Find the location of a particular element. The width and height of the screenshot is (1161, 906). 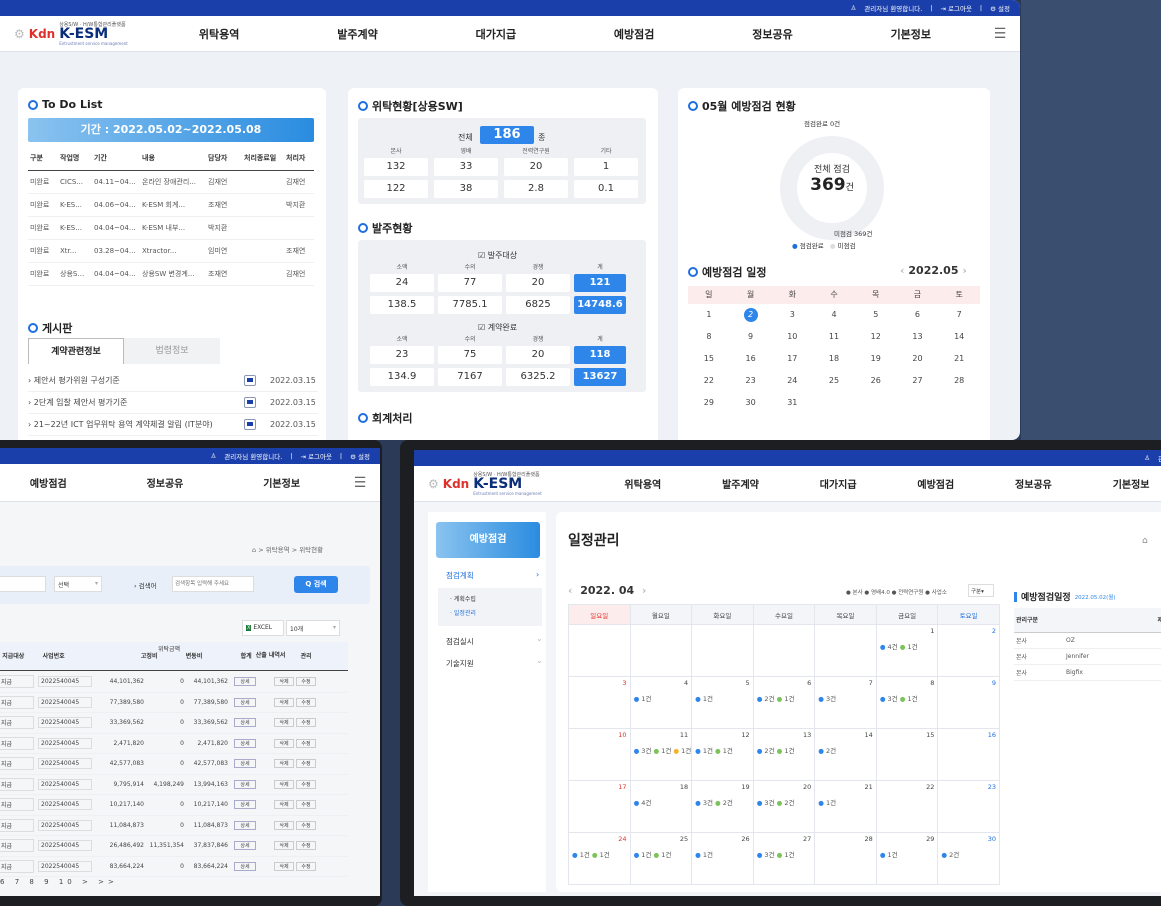

nav-order: 발주계약 is located at coordinates (740, 483).